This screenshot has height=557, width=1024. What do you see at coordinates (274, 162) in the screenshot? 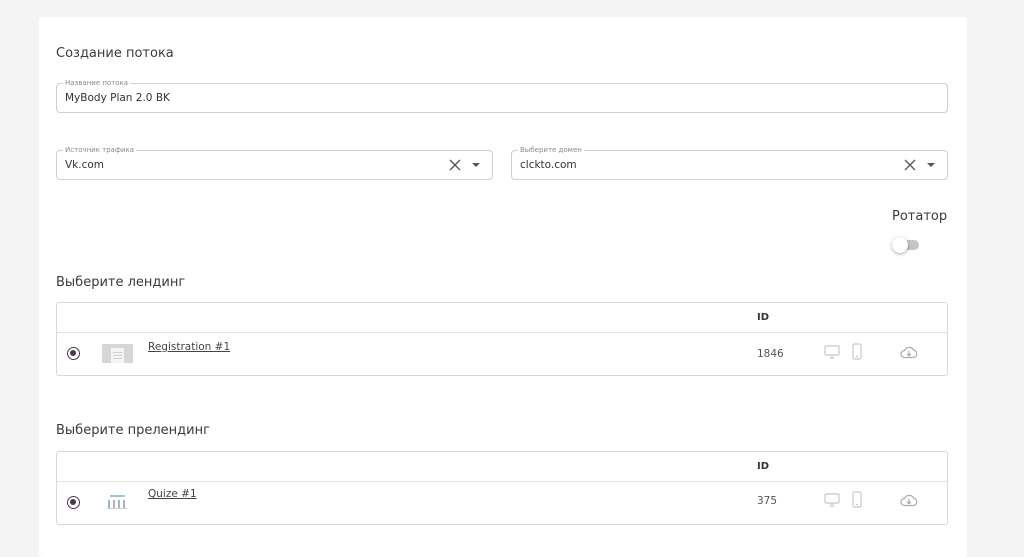
I see `traffic-source-select: Источник трафика Vk.com` at bounding box center [274, 162].